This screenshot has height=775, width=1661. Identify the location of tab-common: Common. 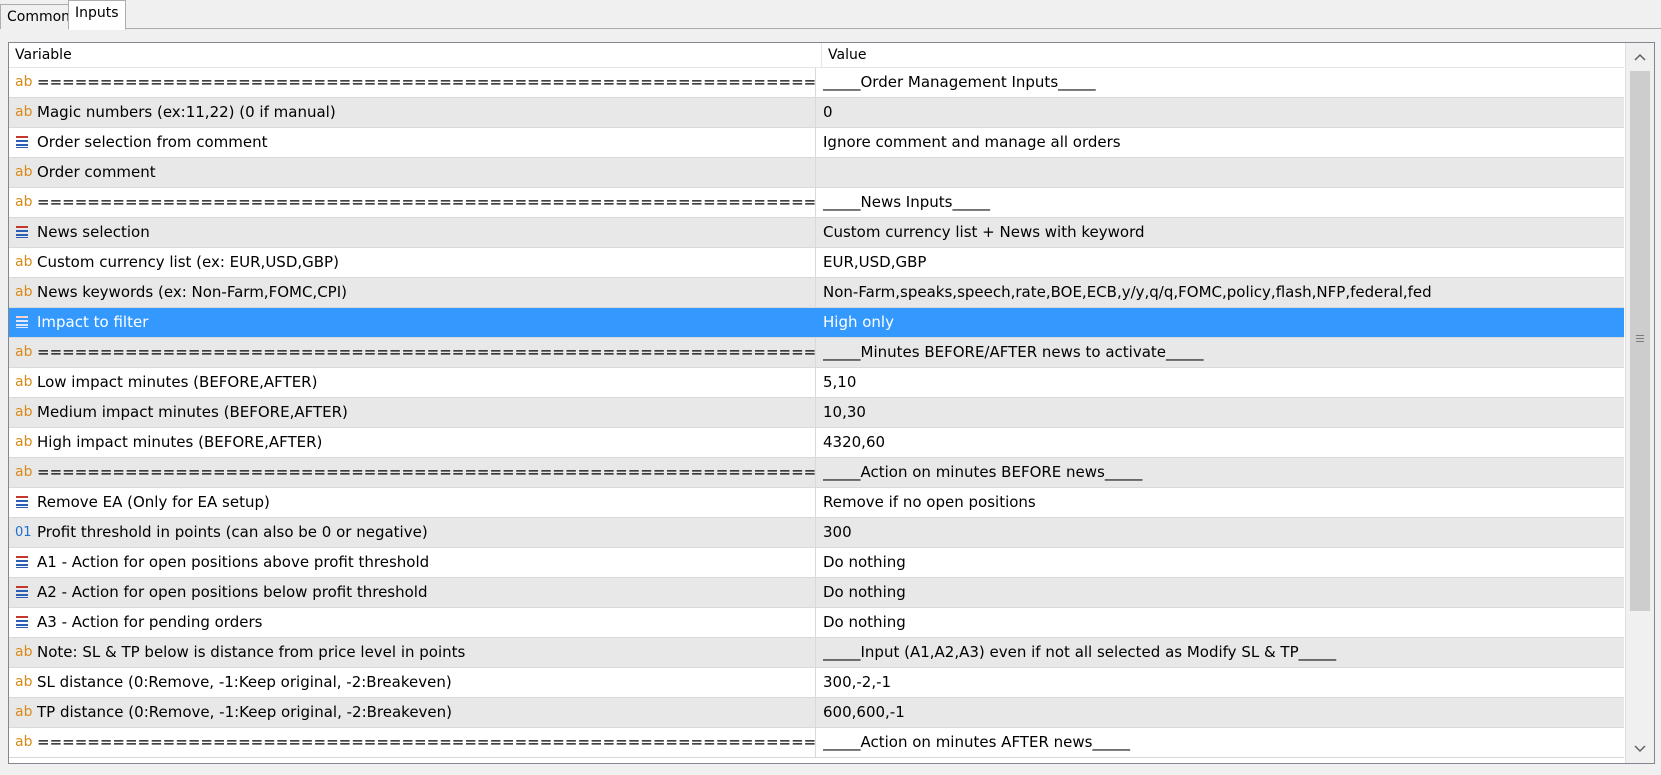
(39, 16).